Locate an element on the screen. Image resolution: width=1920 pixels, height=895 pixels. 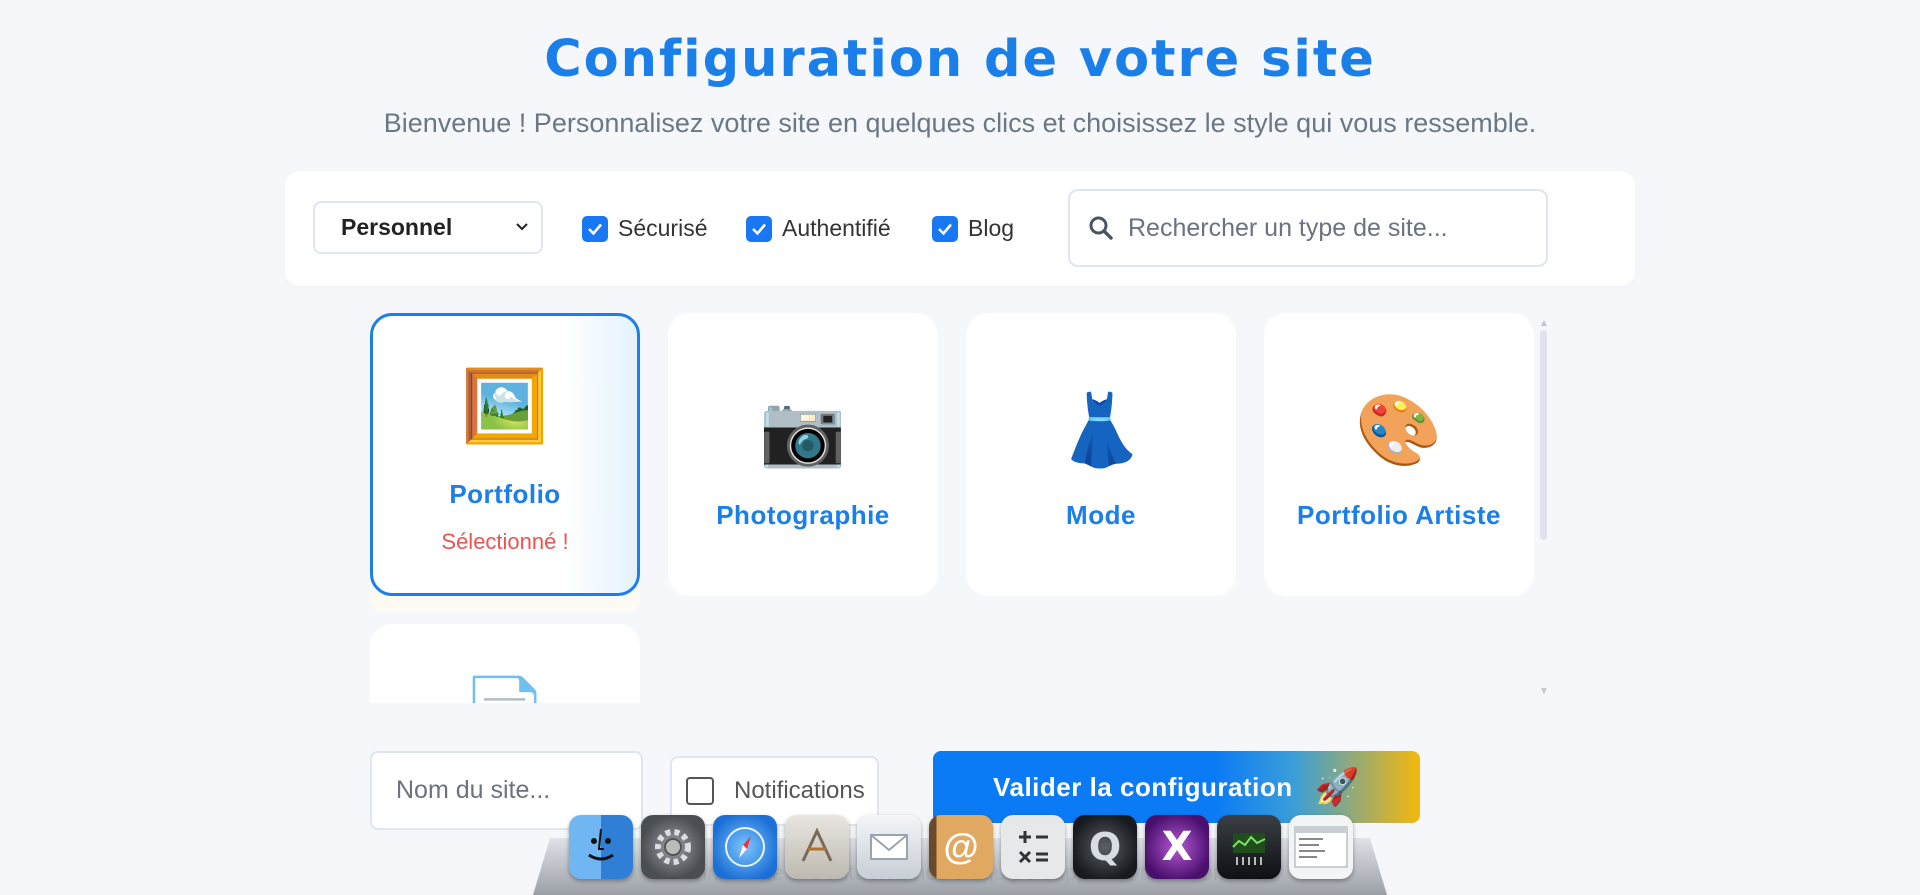
x11-icon: X is located at coordinates (1177, 847).